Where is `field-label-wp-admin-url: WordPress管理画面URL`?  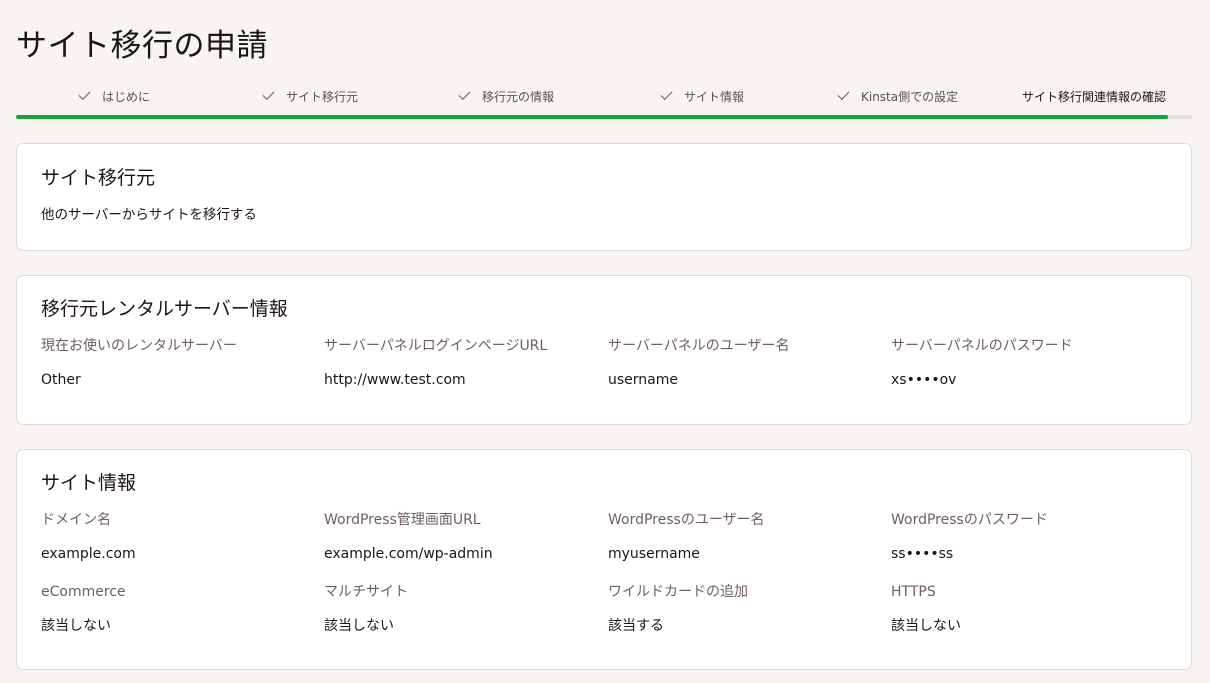
field-label-wp-admin-url: WordPress管理画面URL is located at coordinates (402, 520).